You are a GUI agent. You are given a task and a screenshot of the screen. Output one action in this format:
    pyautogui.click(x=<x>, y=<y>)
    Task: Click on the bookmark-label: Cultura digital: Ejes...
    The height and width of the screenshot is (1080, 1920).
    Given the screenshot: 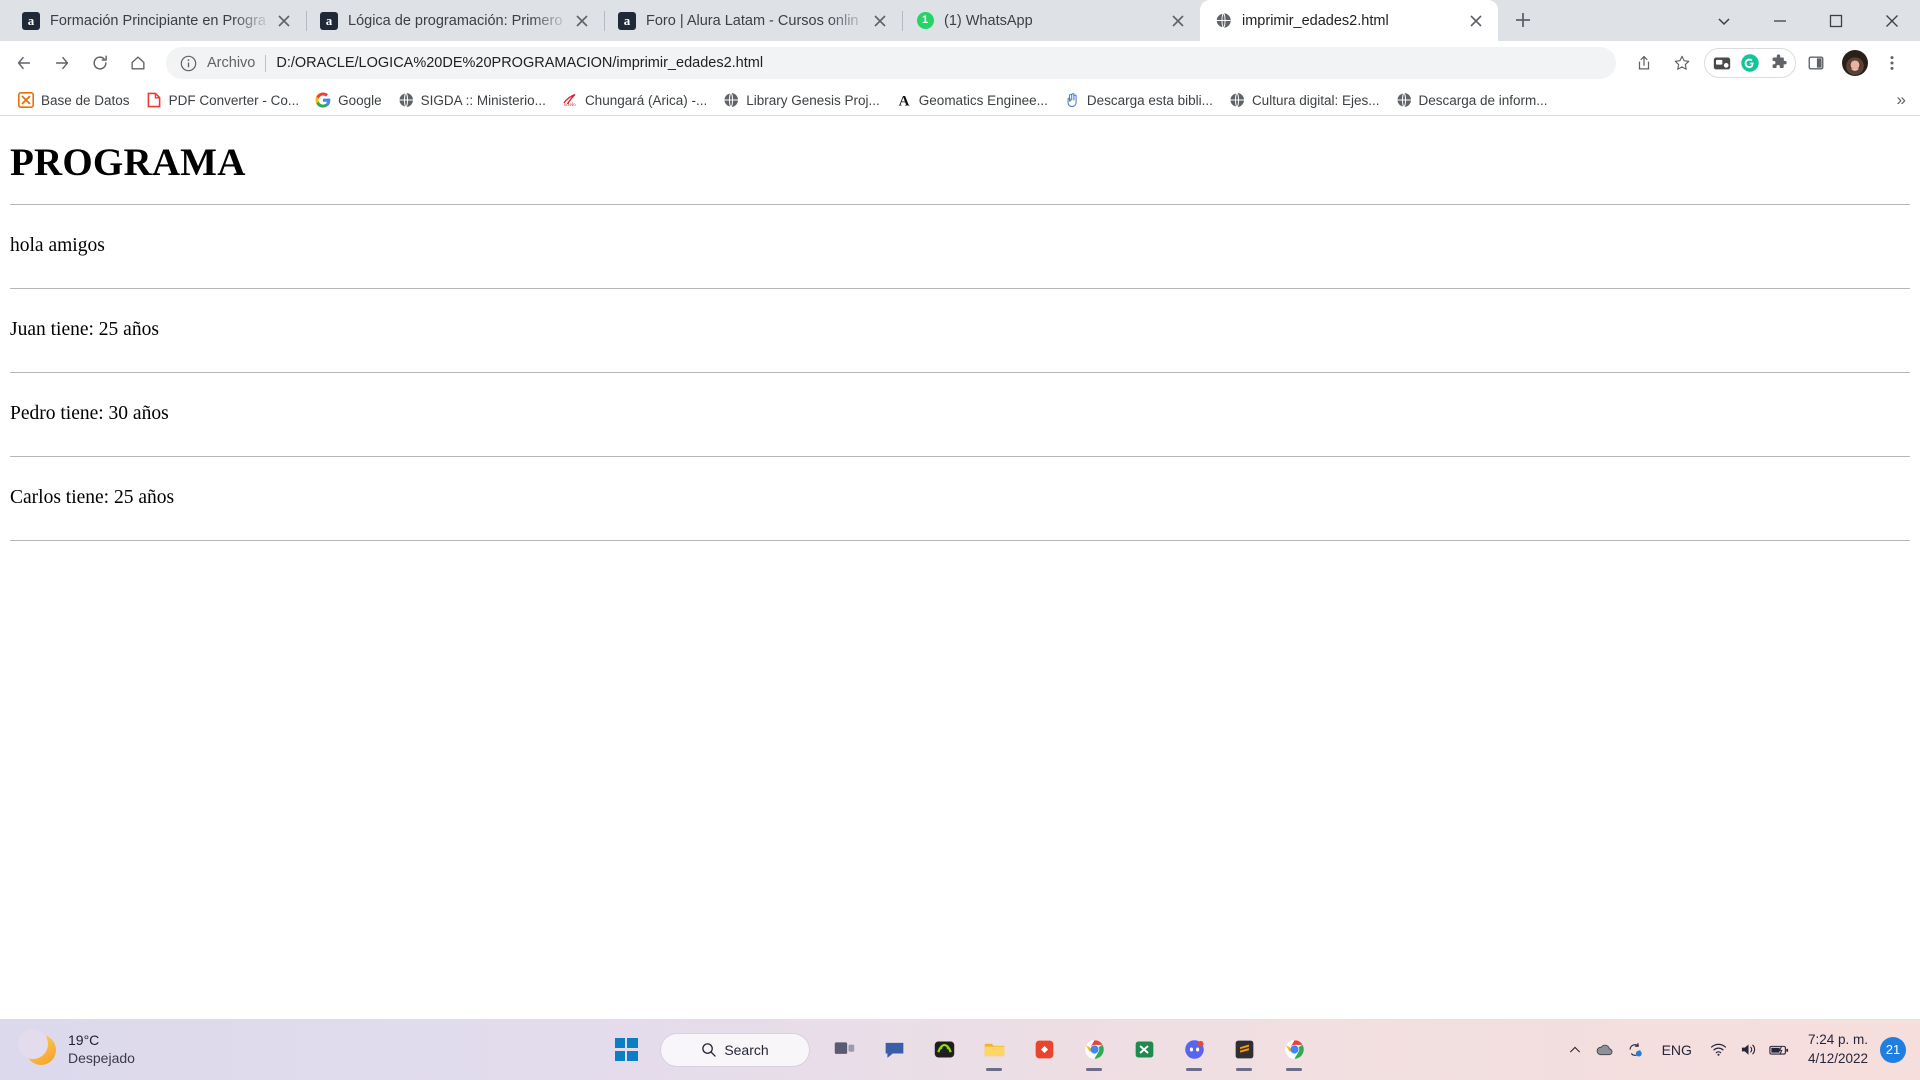 What is the action you would take?
    pyautogui.click(x=1315, y=100)
    